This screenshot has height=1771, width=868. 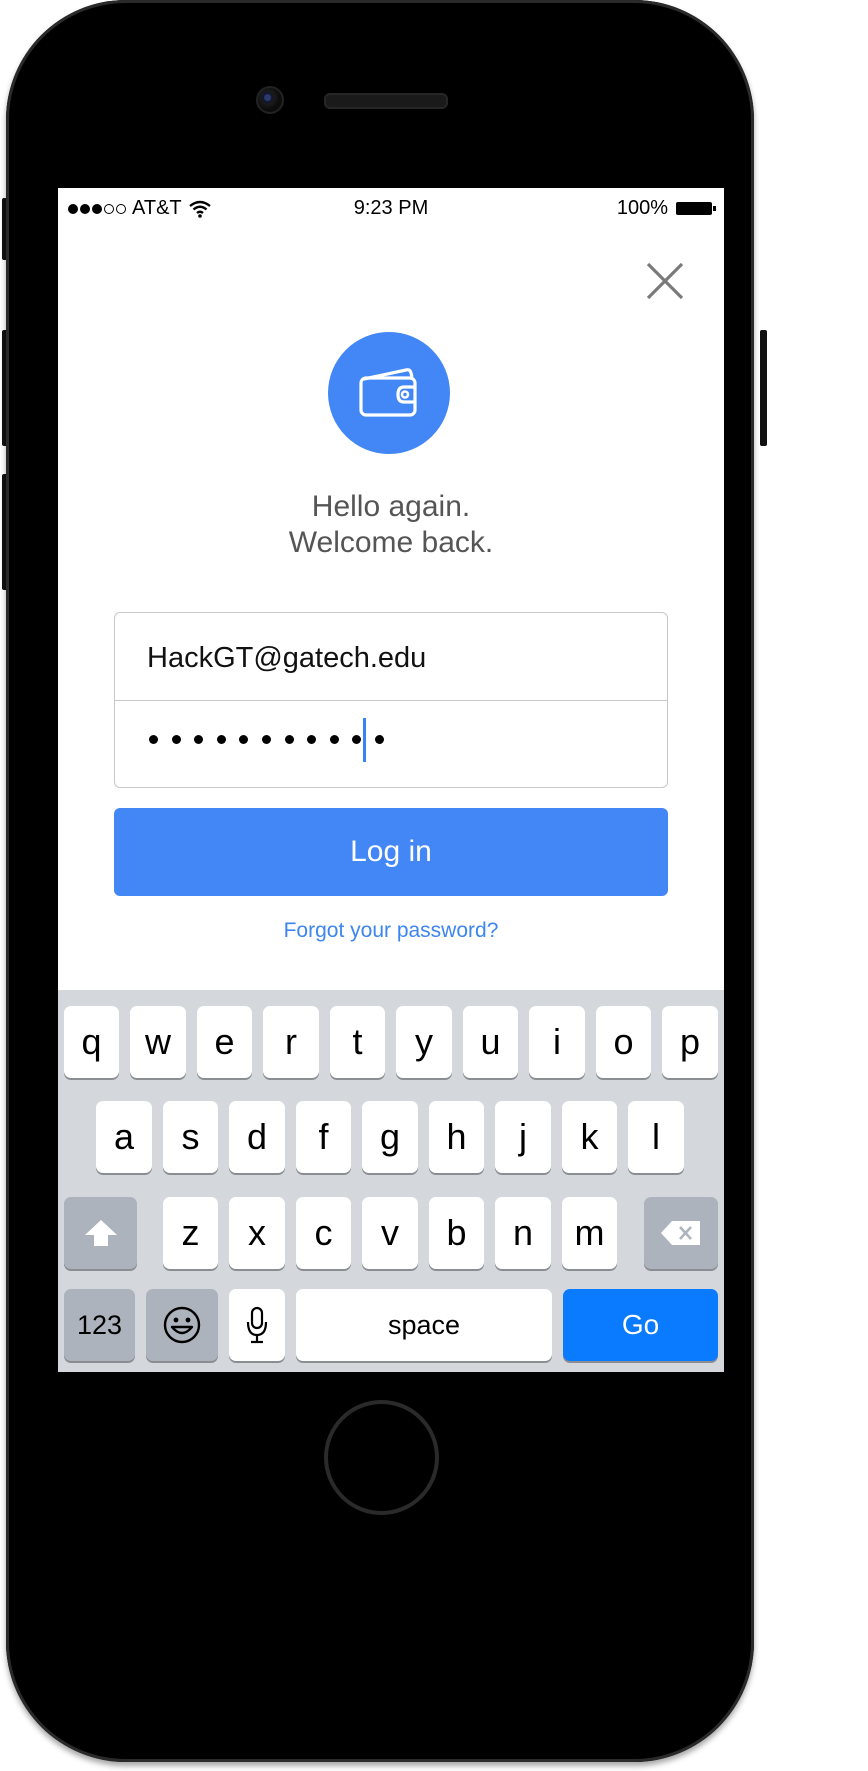 I want to click on key-o: o, so click(x=623, y=1042).